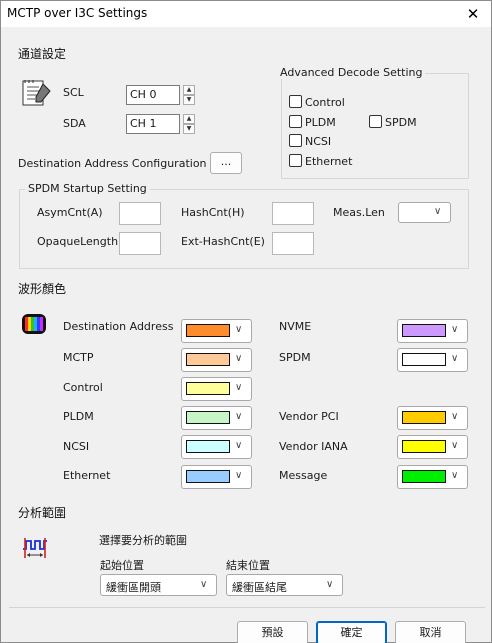  I want to click on spdm-startup-group, so click(244, 229).